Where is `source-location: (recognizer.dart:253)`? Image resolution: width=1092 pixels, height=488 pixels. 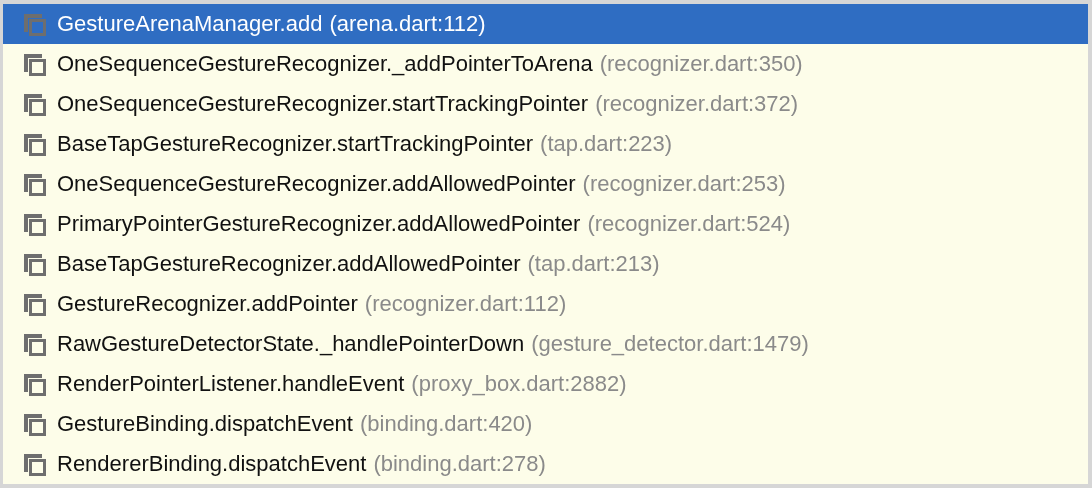 source-location: (recognizer.dart:253) is located at coordinates (684, 183).